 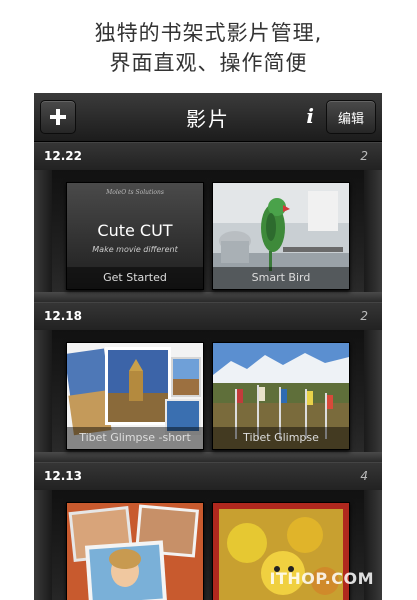 What do you see at coordinates (135, 438) in the screenshot?
I see `movie-caption: Tibet Glimpse -short` at bounding box center [135, 438].